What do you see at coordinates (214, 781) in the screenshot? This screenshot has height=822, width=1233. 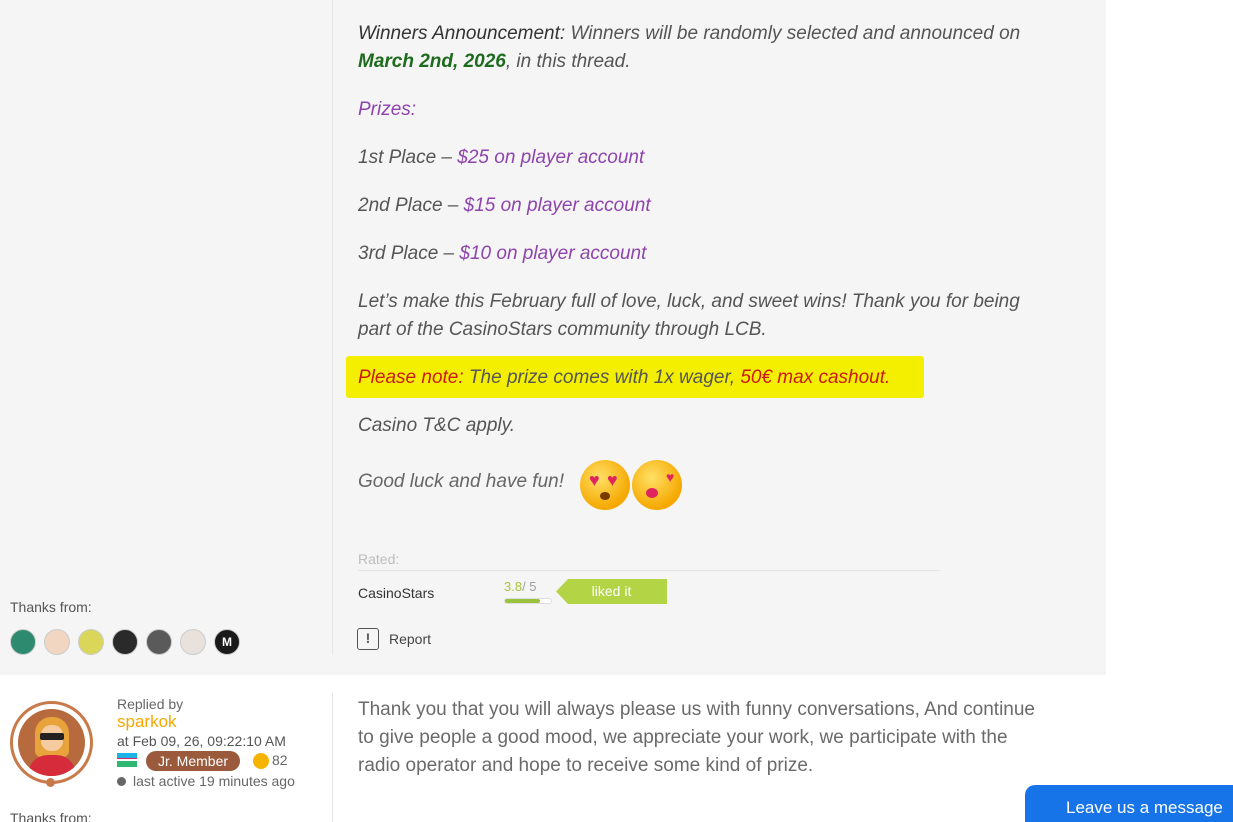 I see `last-active: last active 19 minutes ago` at bounding box center [214, 781].